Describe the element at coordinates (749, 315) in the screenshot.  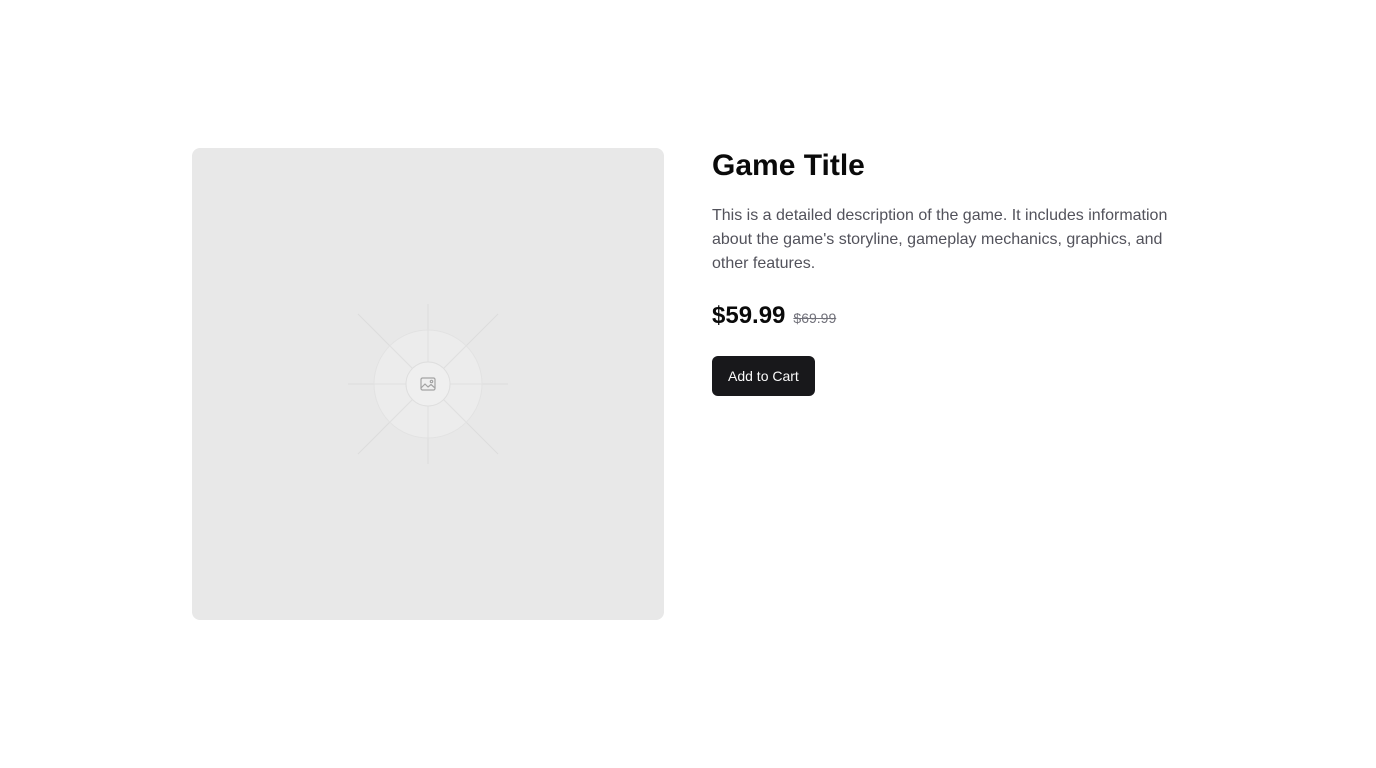
I see `current-price: $59.99` at that location.